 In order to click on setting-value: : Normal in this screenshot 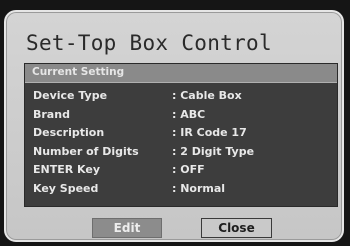, I will do `click(199, 188)`.